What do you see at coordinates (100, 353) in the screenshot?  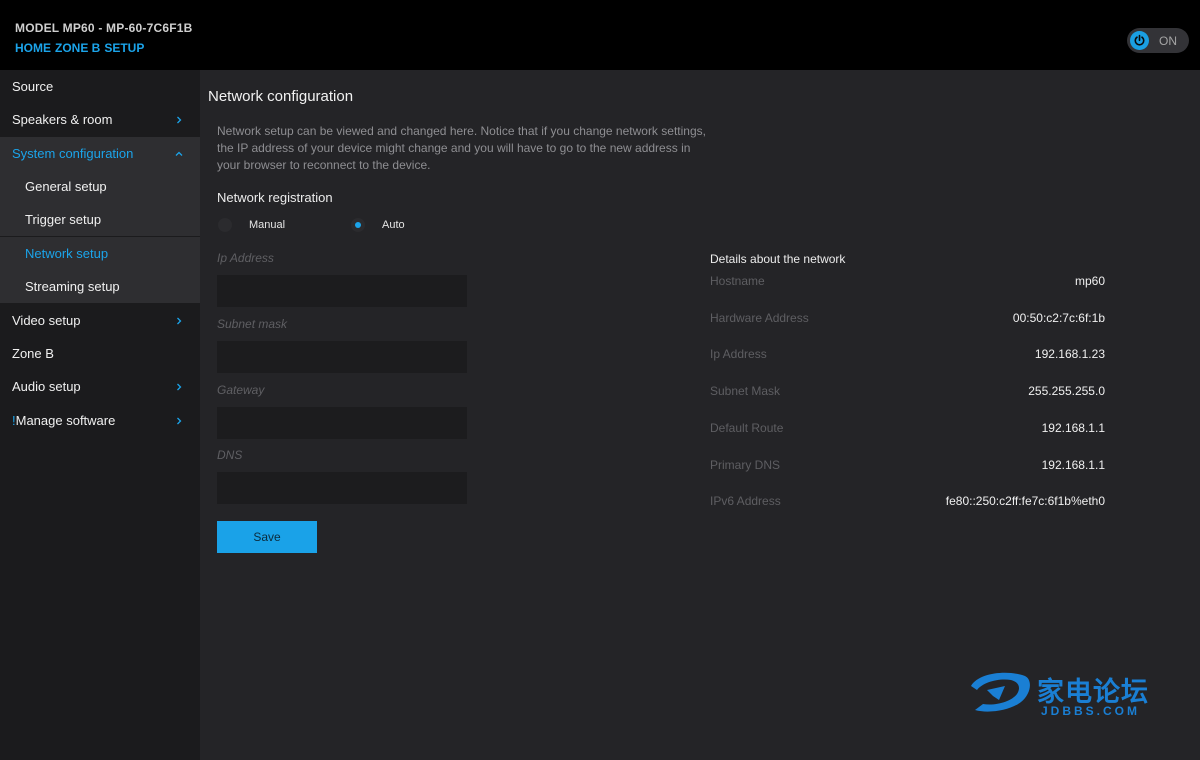 I see `sidebar-item-zone-b: Zone B` at bounding box center [100, 353].